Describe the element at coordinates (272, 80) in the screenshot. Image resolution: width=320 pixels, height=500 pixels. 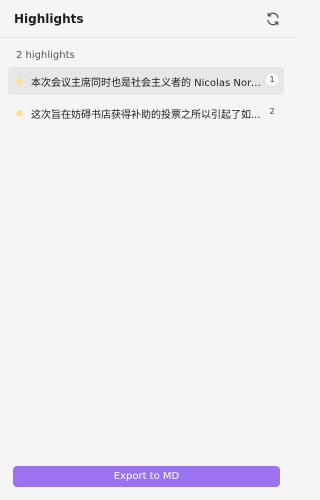
I see `highlight-count-badge: 1` at that location.